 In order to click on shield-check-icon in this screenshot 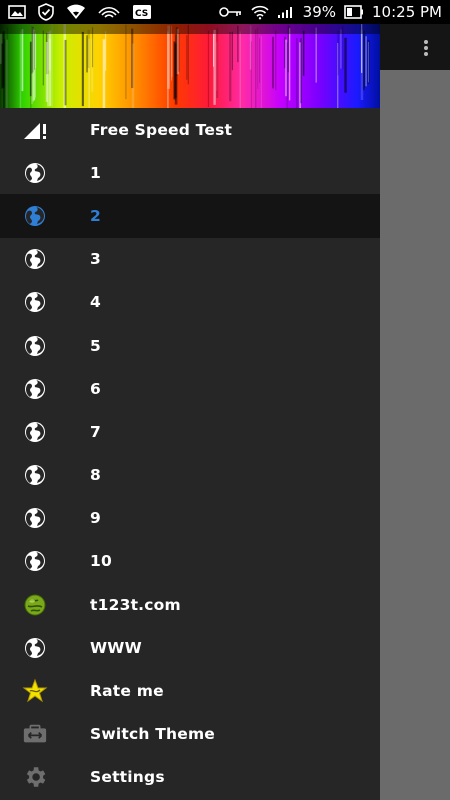, I will do `click(46, 12)`.